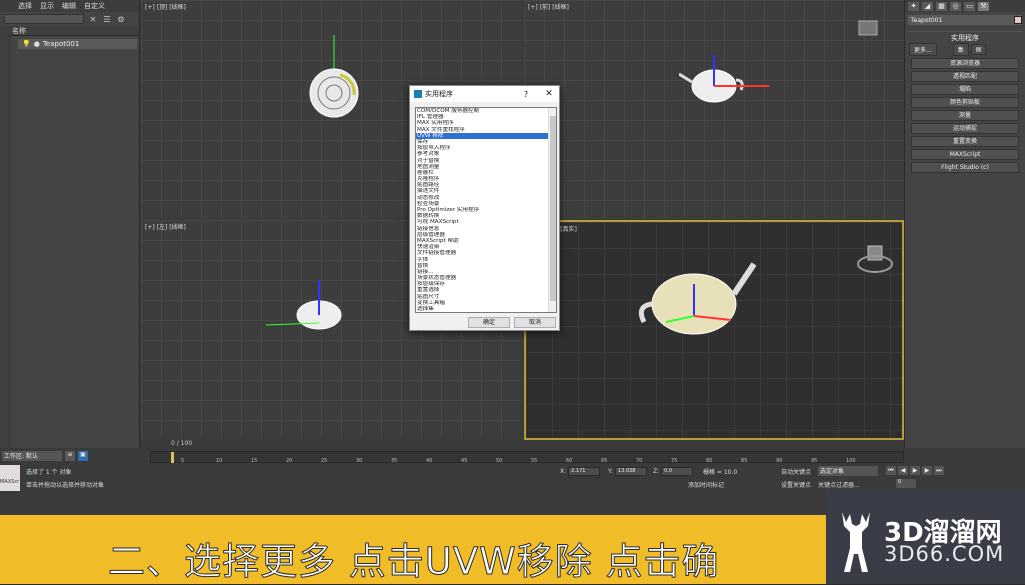 This screenshot has height=585, width=1025. Describe the element at coordinates (1018, 20) in the screenshot. I see `object-color-swatch` at that location.